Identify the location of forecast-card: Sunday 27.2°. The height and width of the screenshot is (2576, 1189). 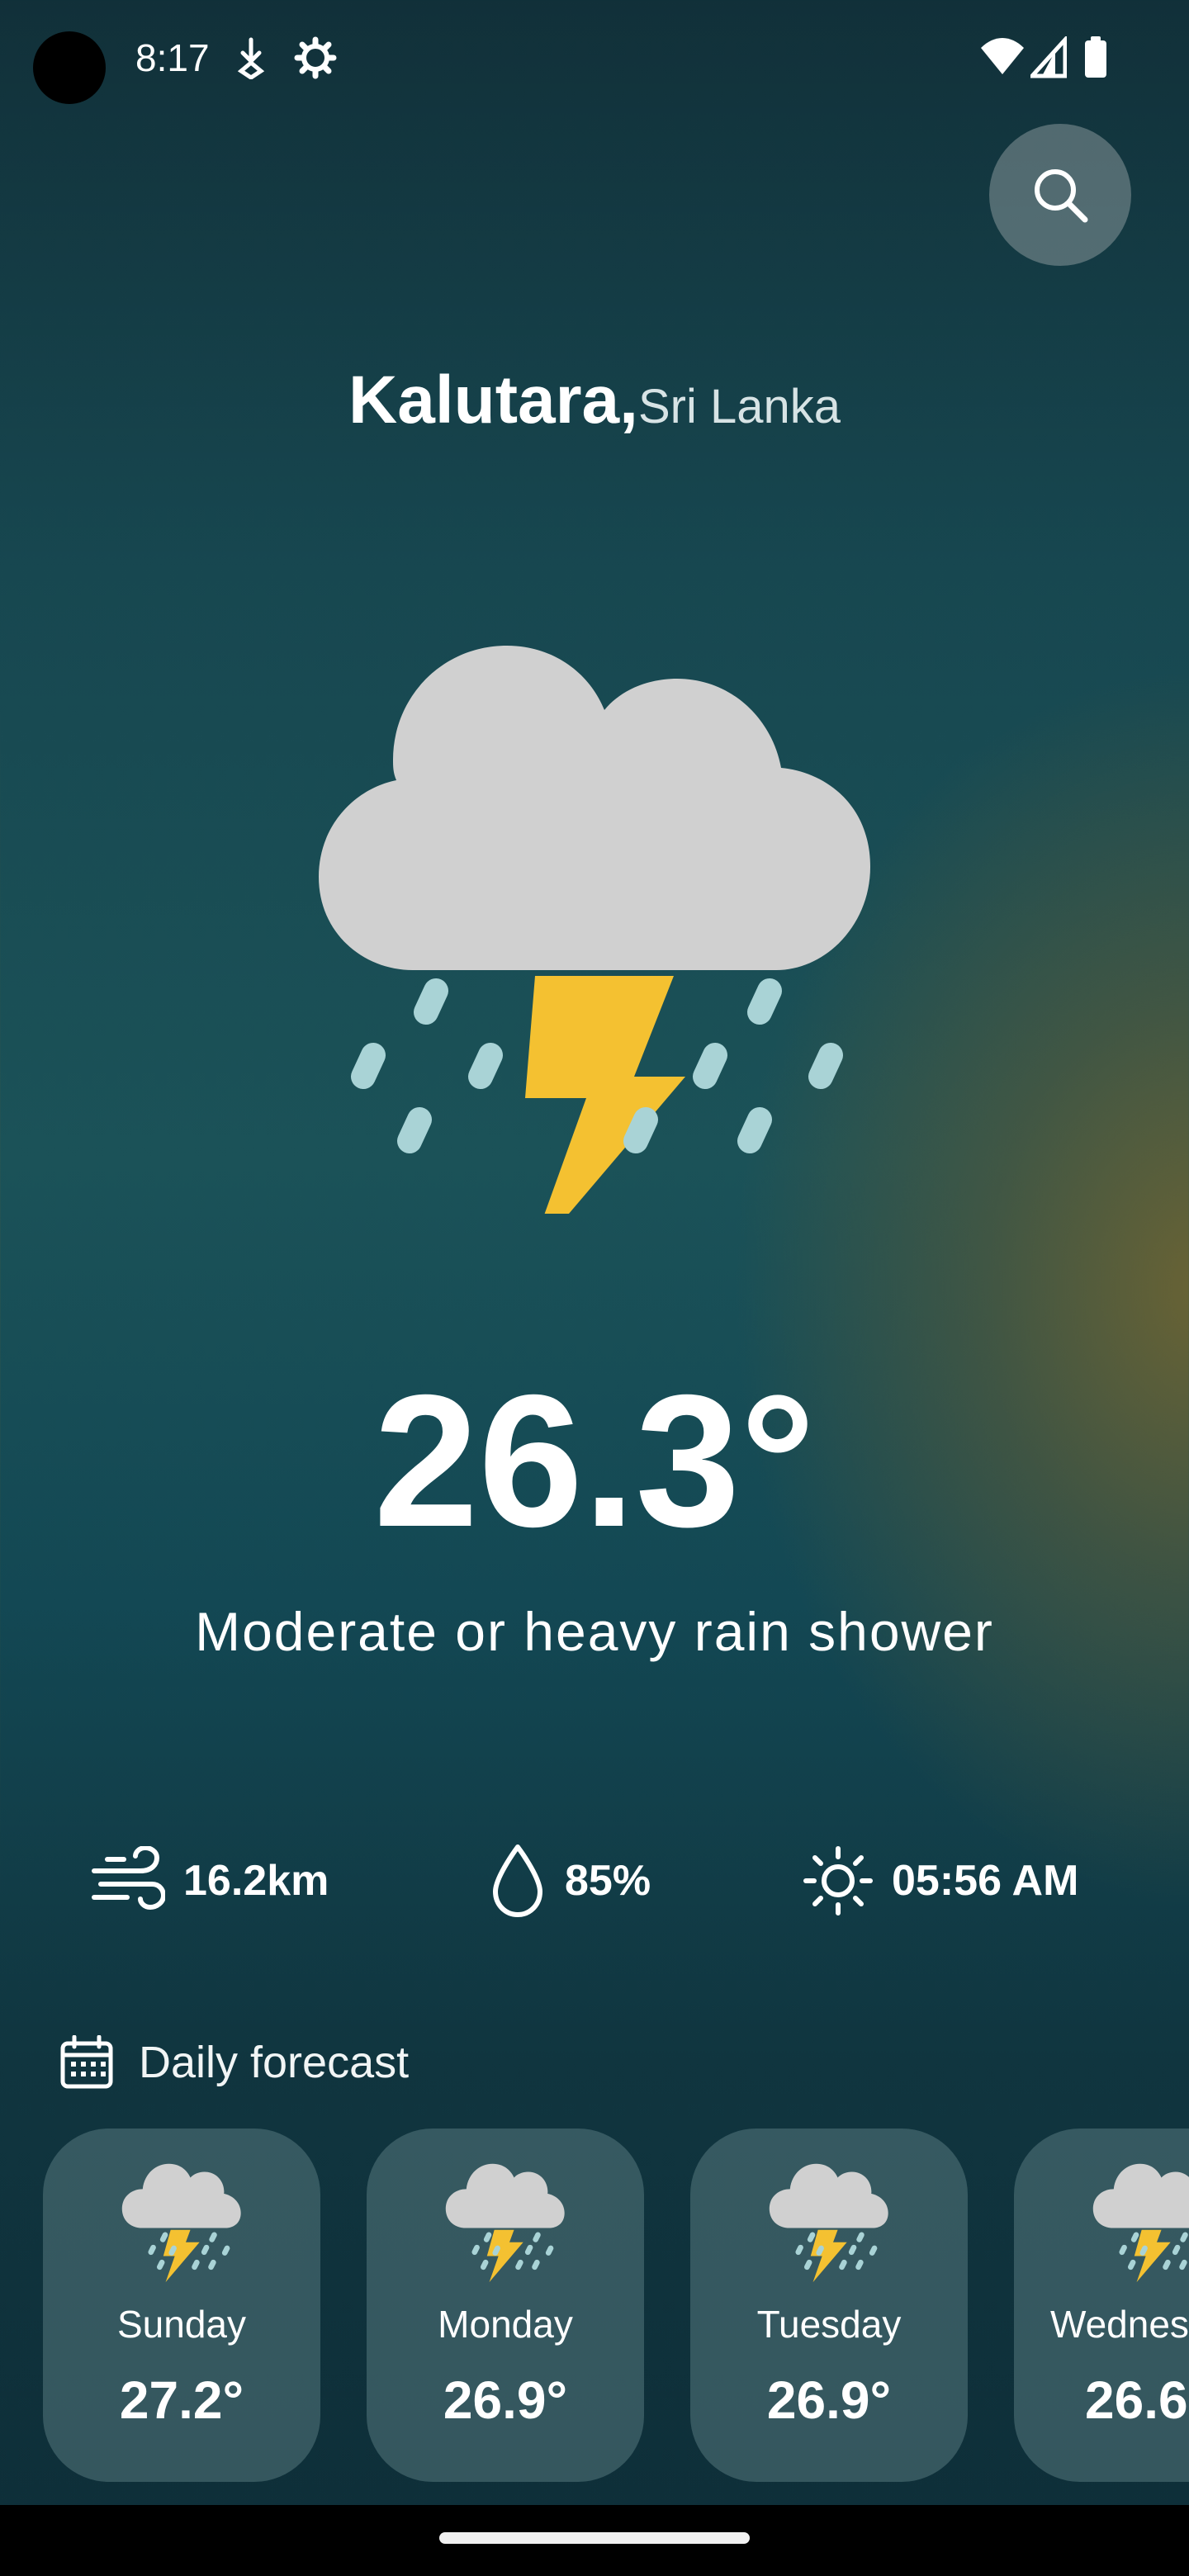
(181, 2305).